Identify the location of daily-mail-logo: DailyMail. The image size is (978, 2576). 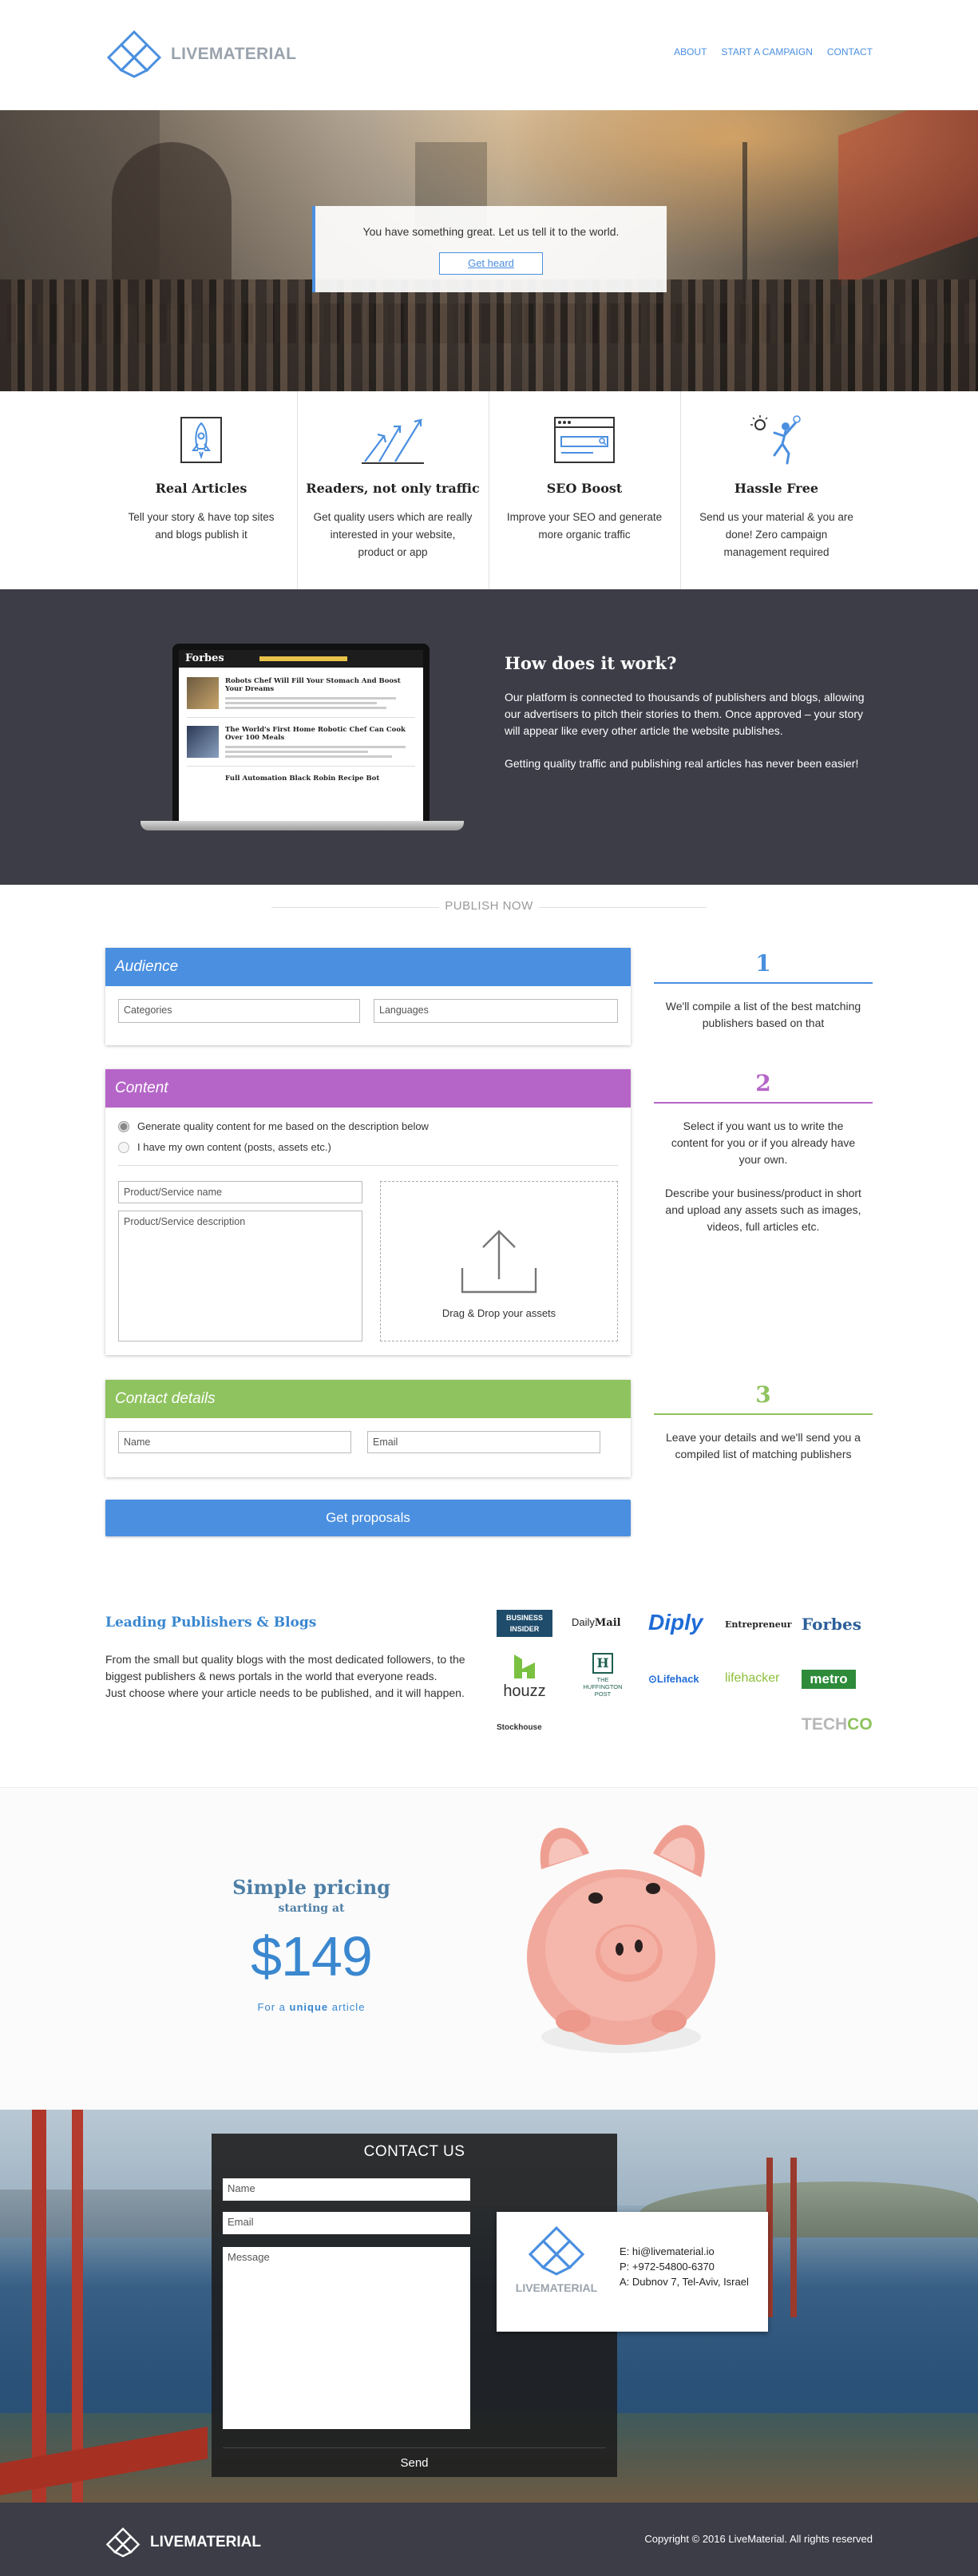
(596, 1622).